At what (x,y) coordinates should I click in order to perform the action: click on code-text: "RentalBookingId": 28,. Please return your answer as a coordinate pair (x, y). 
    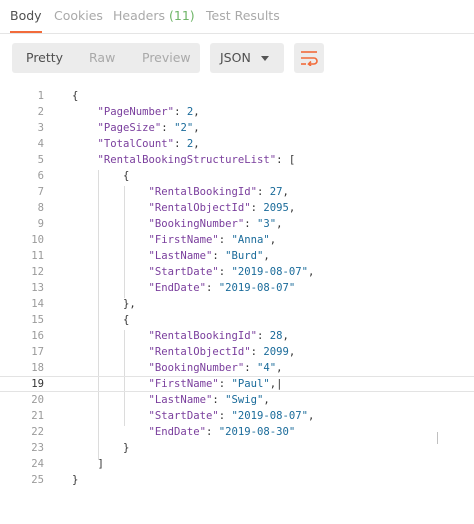
    Looking at the image, I should click on (218, 336).